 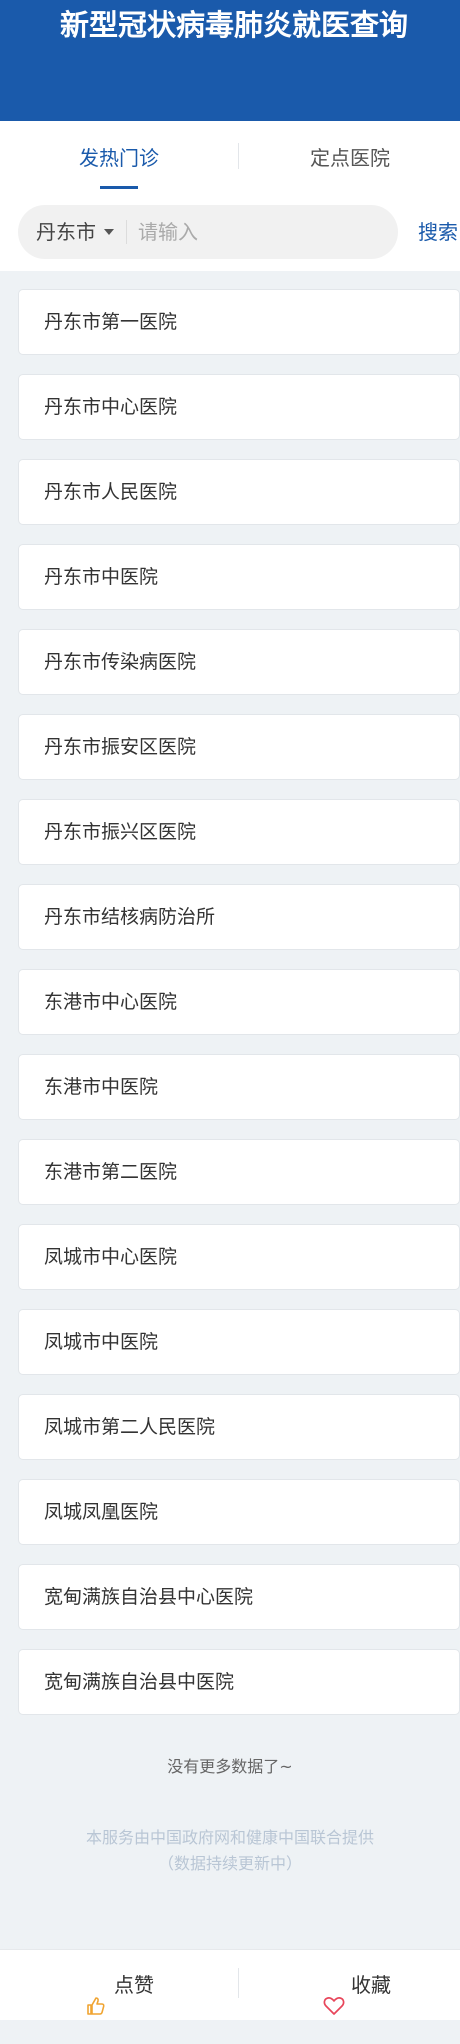 What do you see at coordinates (234, 25) in the screenshot?
I see `page-title: 新型冠状病毒肺炎就医查询` at bounding box center [234, 25].